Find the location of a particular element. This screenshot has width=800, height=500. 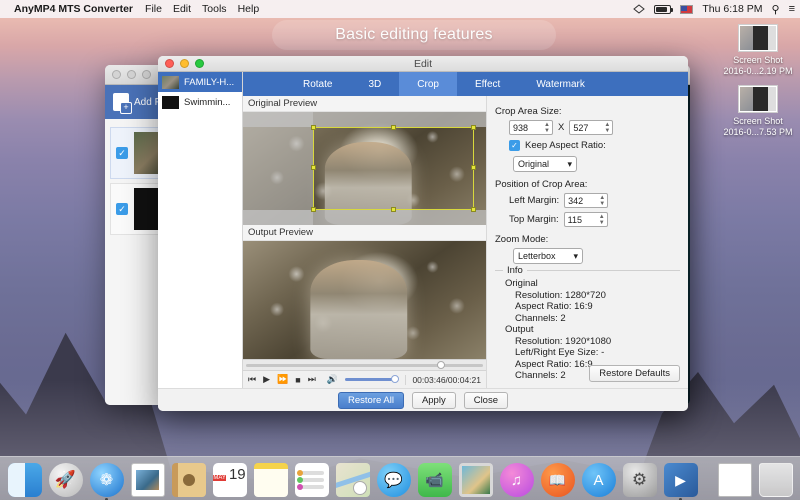

dock-item-trash is located at coordinates (775, 480).